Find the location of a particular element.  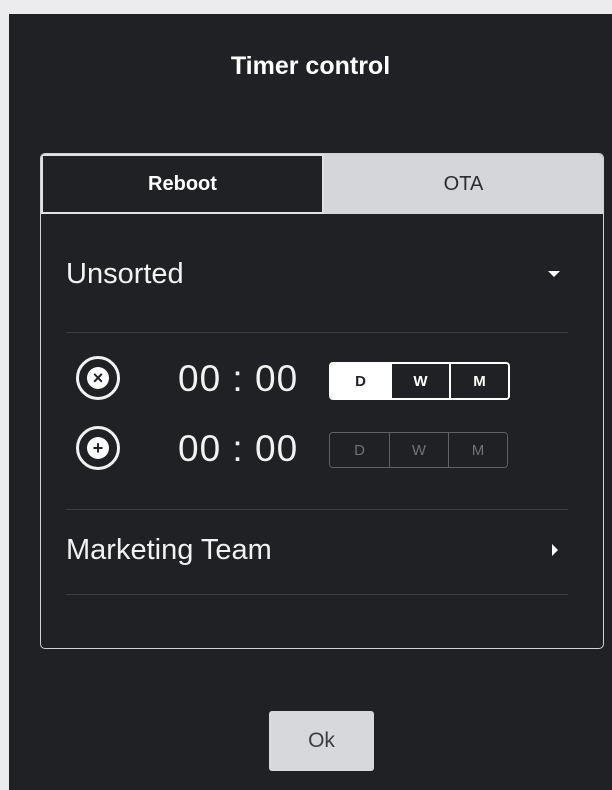

tab-bar: Reboot OTA is located at coordinates (322, 184).